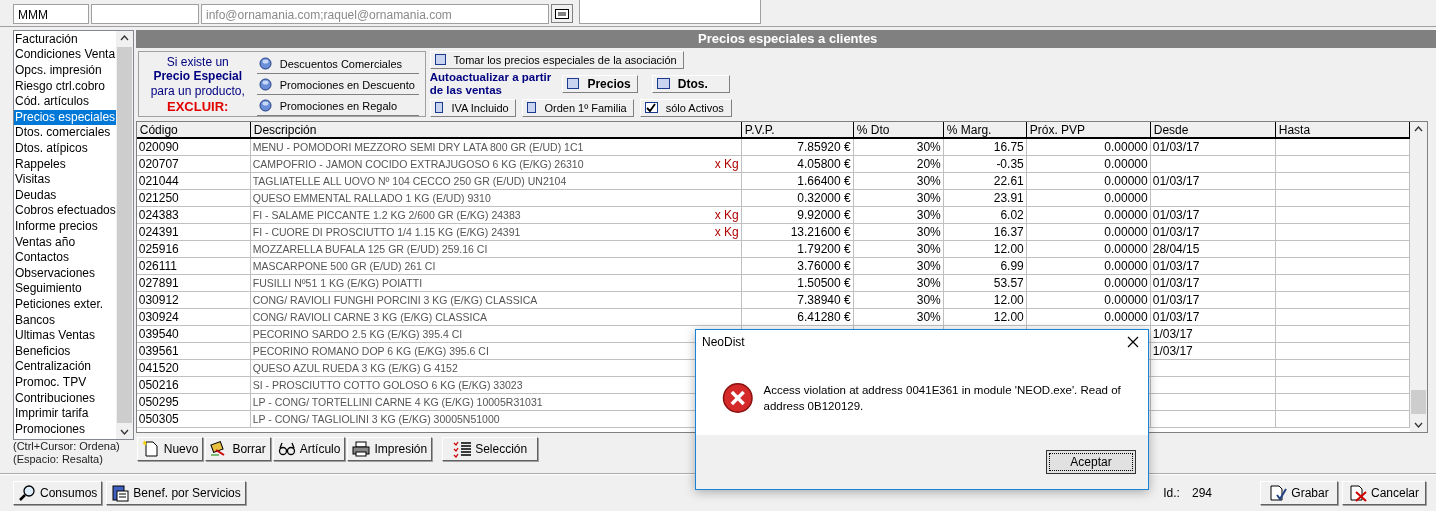  Describe the element at coordinates (65, 211) in the screenshot. I see `sidebar-item: Cobros efectuados` at that location.